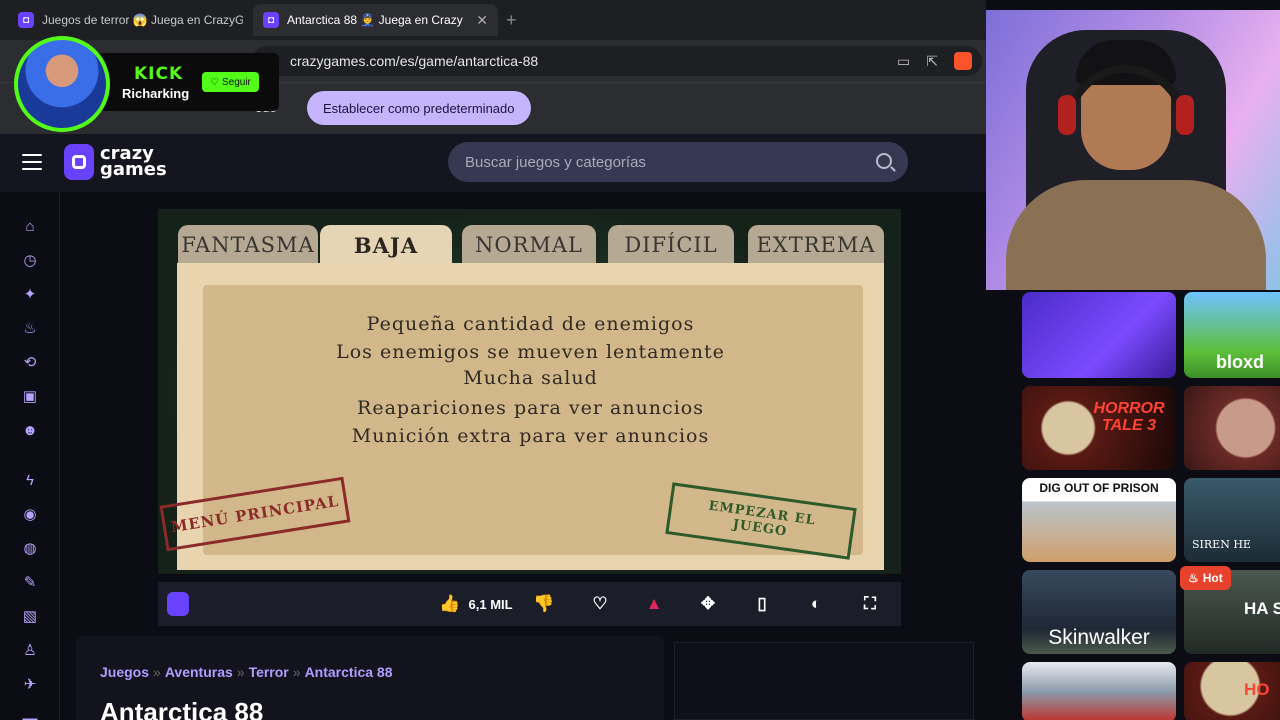 Image resolution: width=1280 pixels, height=720 pixels. I want to click on difficulty-tab-fantasma: FANTASMA, so click(248, 245).